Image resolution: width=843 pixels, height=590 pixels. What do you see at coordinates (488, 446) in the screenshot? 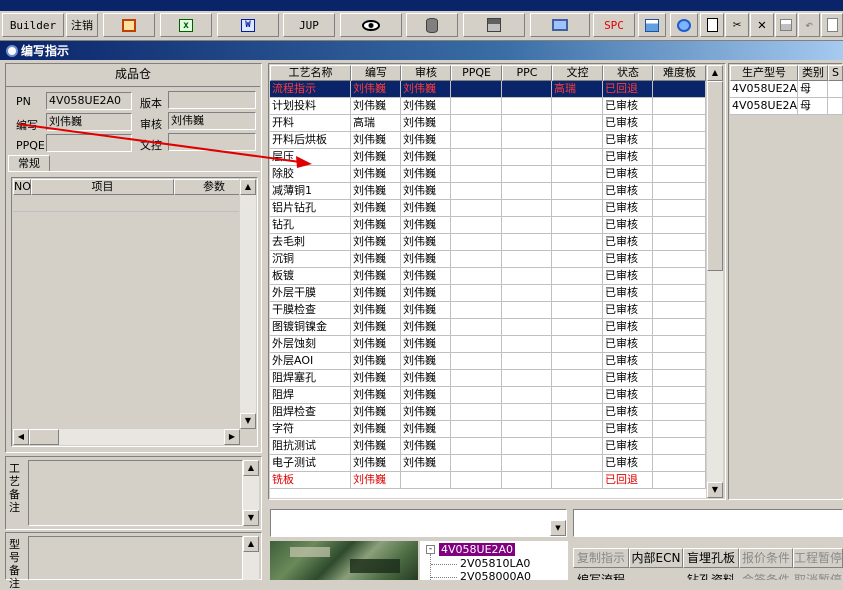
I see `table-row: 阻抗测试 刘伟巍 刘伟巍 已审核` at bounding box center [488, 446].